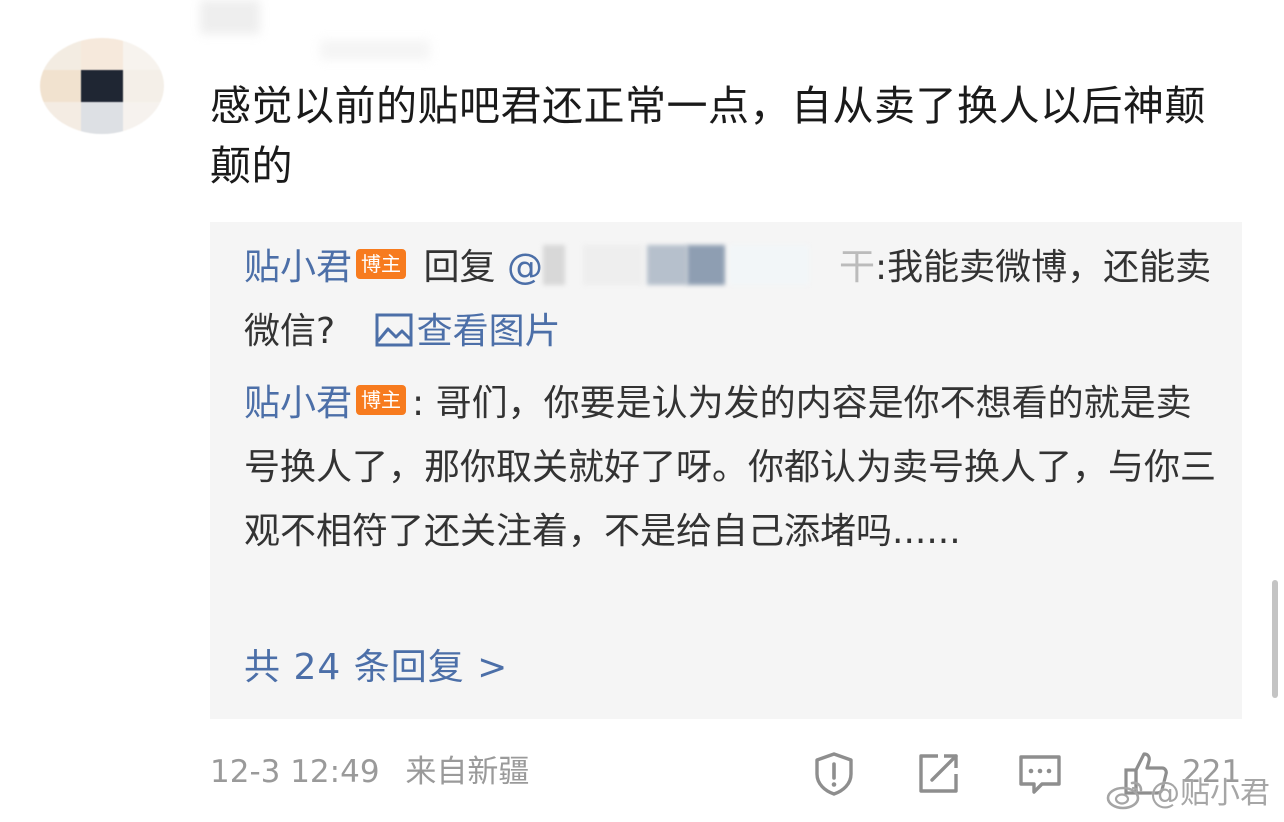  Describe the element at coordinates (856, 267) in the screenshot. I see `mention-tail: 干` at that location.